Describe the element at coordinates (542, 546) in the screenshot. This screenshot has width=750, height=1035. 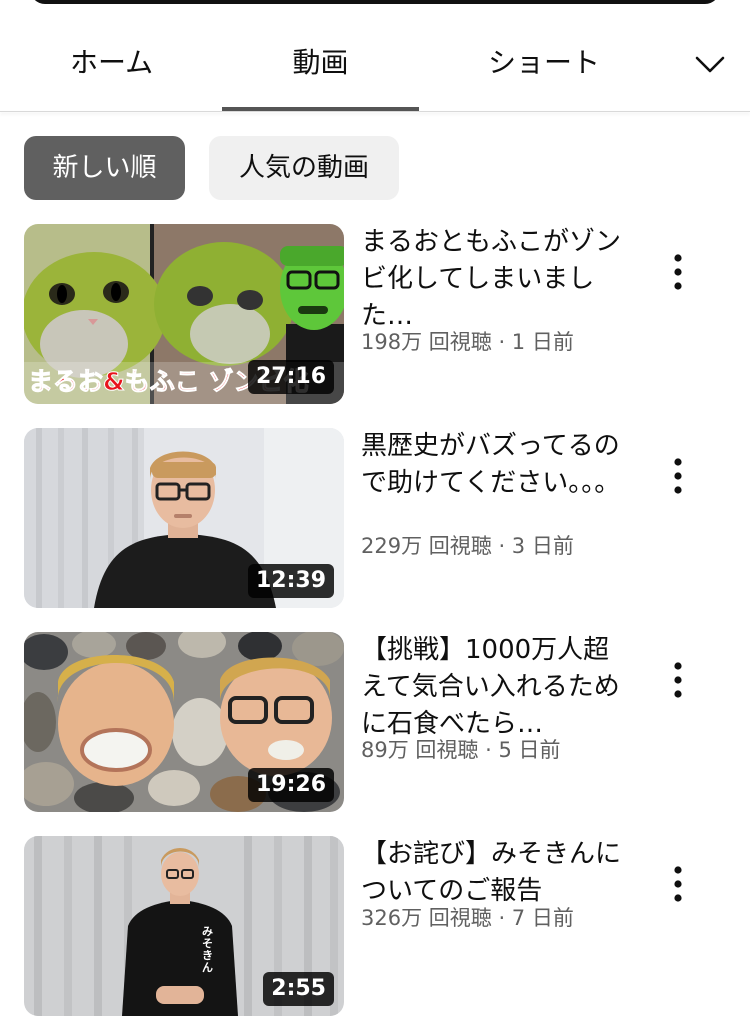
I see `video-age: 3 日前` at that location.